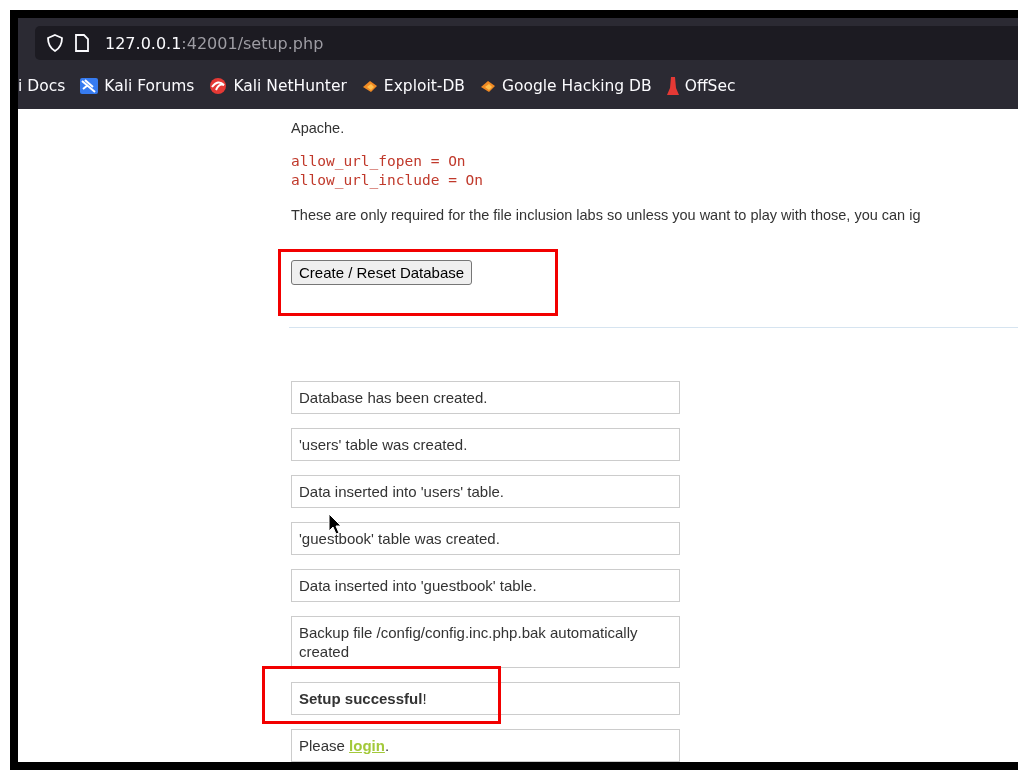 The image size is (1018, 770). What do you see at coordinates (335, 524) in the screenshot?
I see `mouse-pointer-icon` at bounding box center [335, 524].